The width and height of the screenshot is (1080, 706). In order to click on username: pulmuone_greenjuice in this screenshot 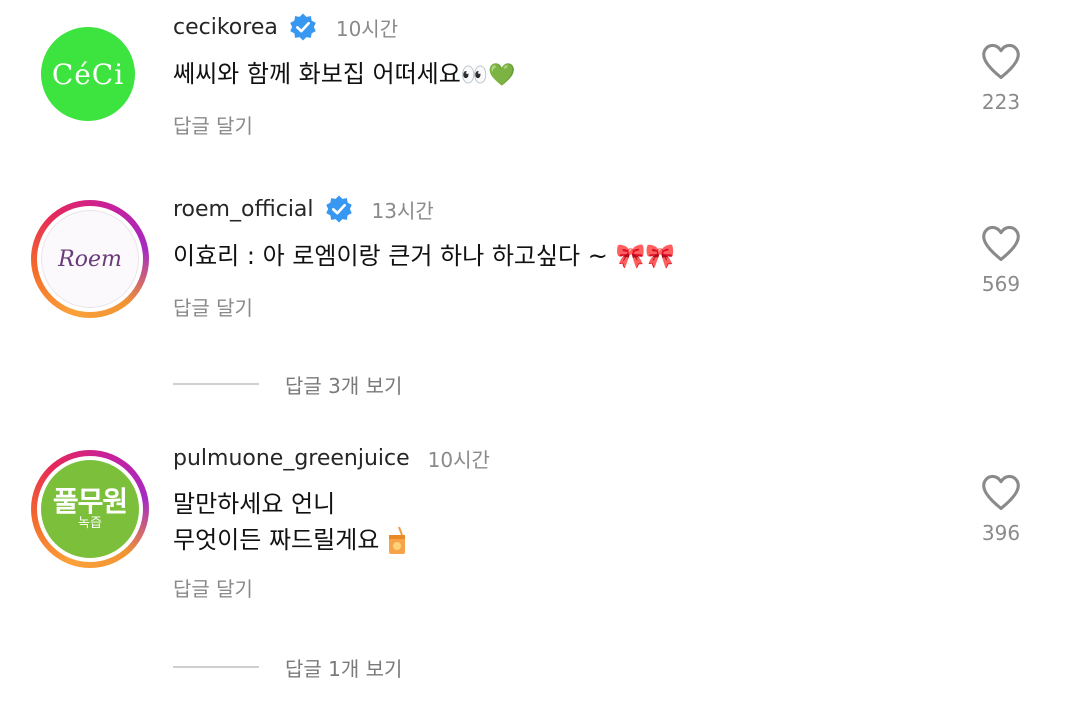, I will do `click(291, 458)`.